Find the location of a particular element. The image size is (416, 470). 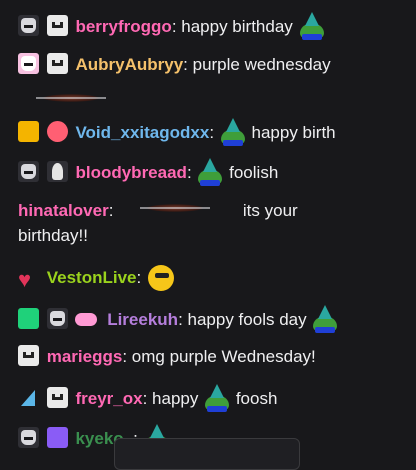

sunglasses-smiley-emote is located at coordinates (162, 277).